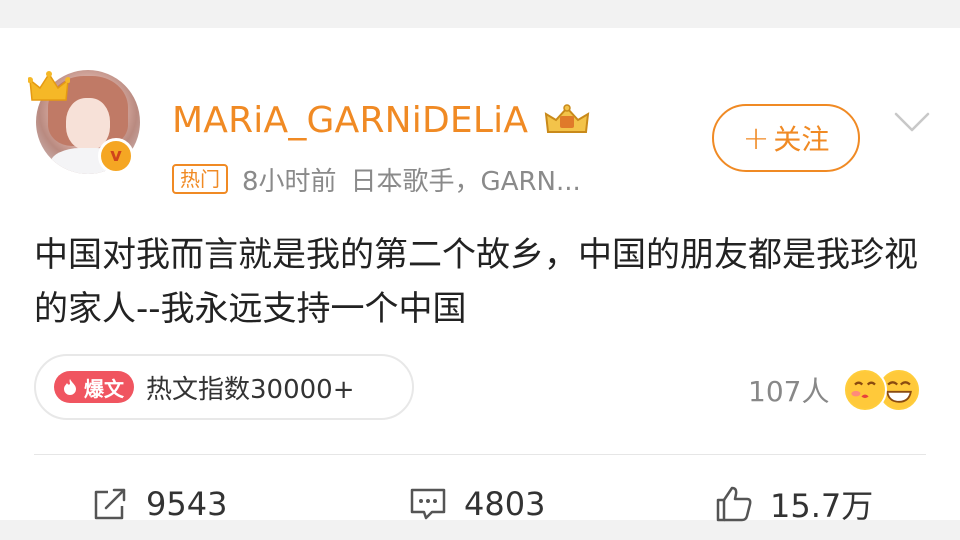 This screenshot has width=960, height=540. I want to click on crown-icon, so click(49, 86).